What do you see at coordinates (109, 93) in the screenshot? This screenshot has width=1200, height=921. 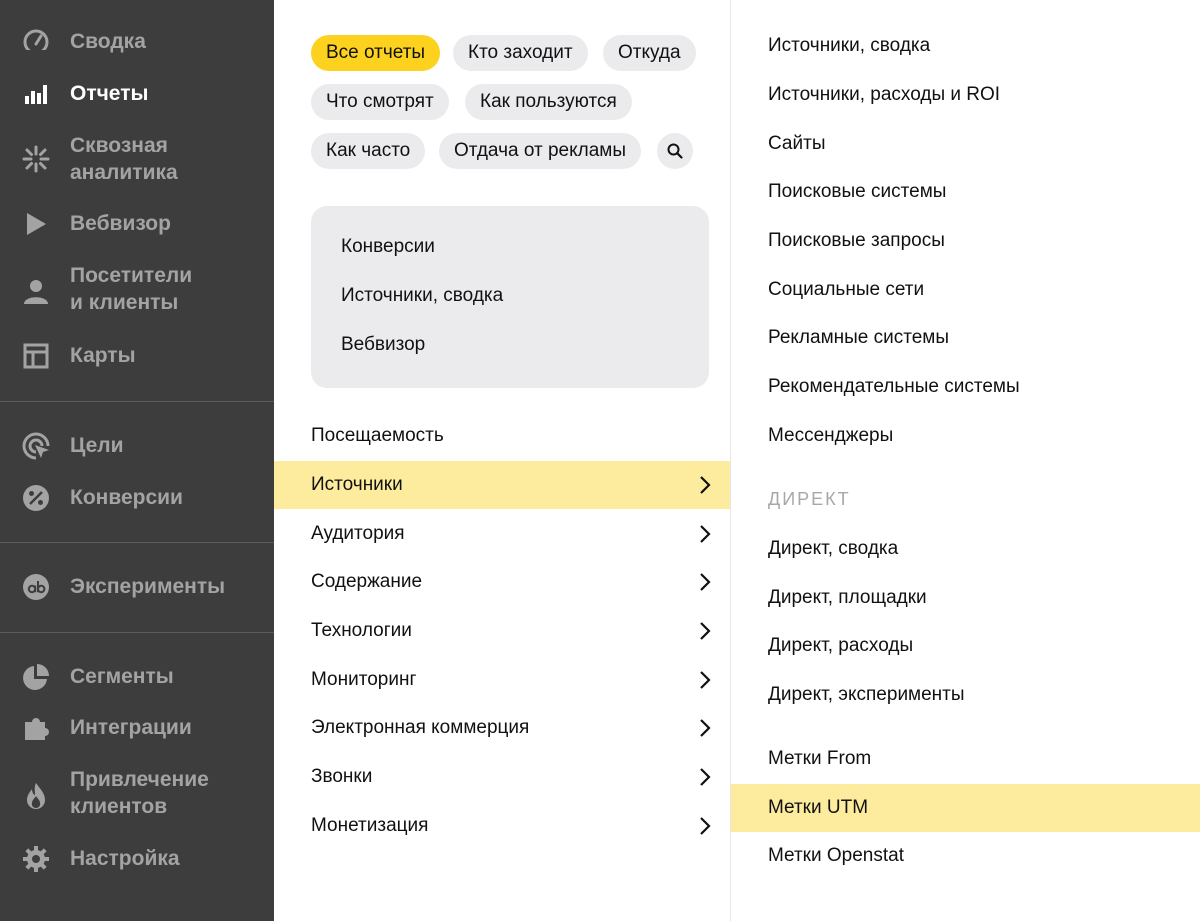 I see `sidebar-item-label: Отчеты` at bounding box center [109, 93].